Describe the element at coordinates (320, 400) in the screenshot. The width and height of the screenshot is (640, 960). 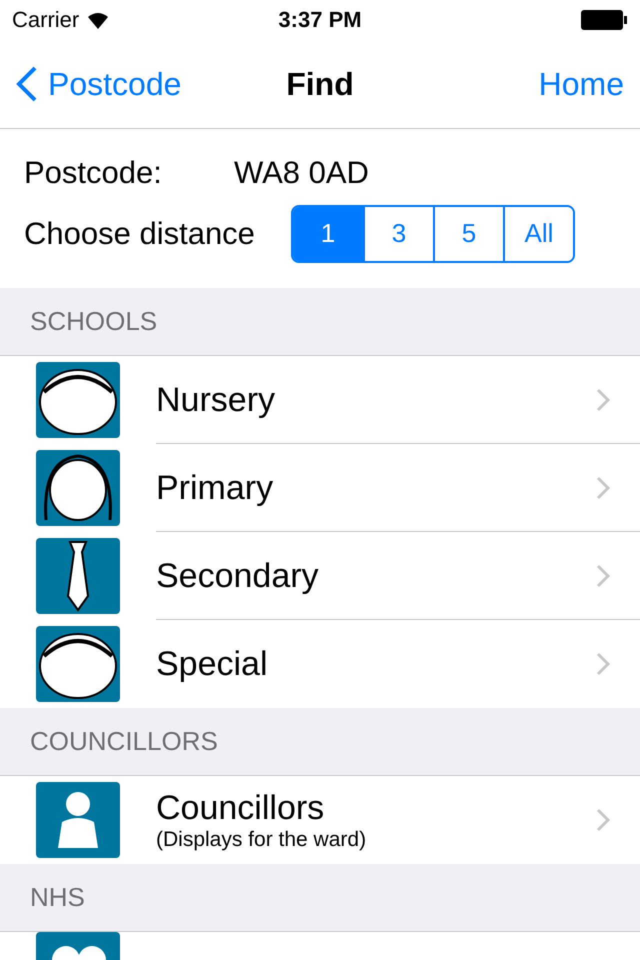
I see `list-row: Nursery` at that location.